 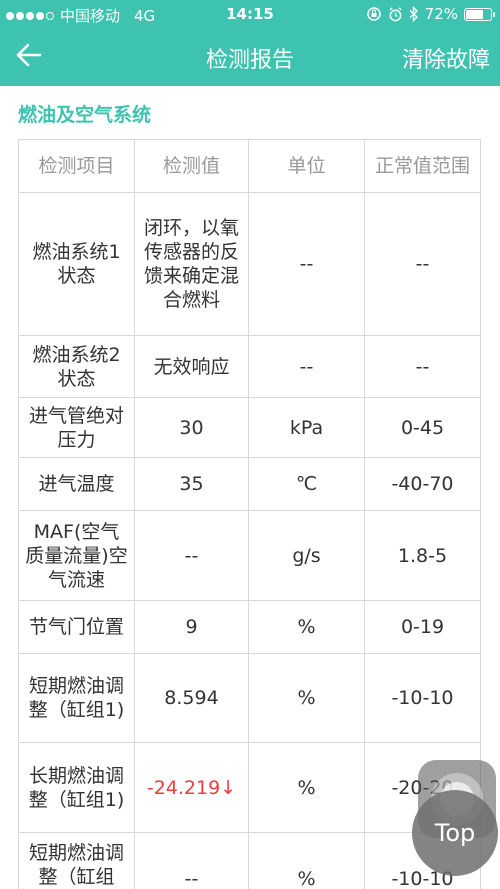 I want to click on cell-item: 进气管绝对压力, so click(x=76, y=427).